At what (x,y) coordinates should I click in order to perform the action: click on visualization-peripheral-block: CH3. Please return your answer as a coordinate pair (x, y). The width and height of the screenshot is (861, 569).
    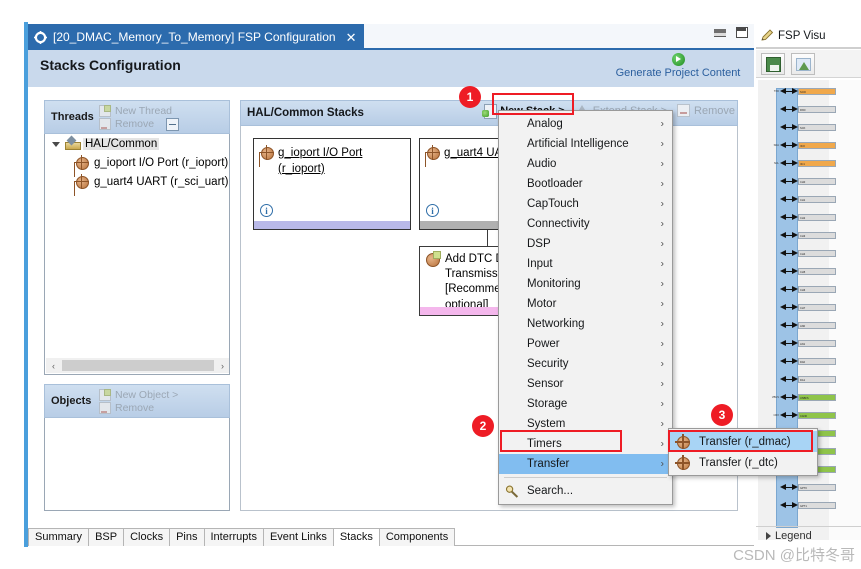
    Looking at the image, I should click on (817, 235).